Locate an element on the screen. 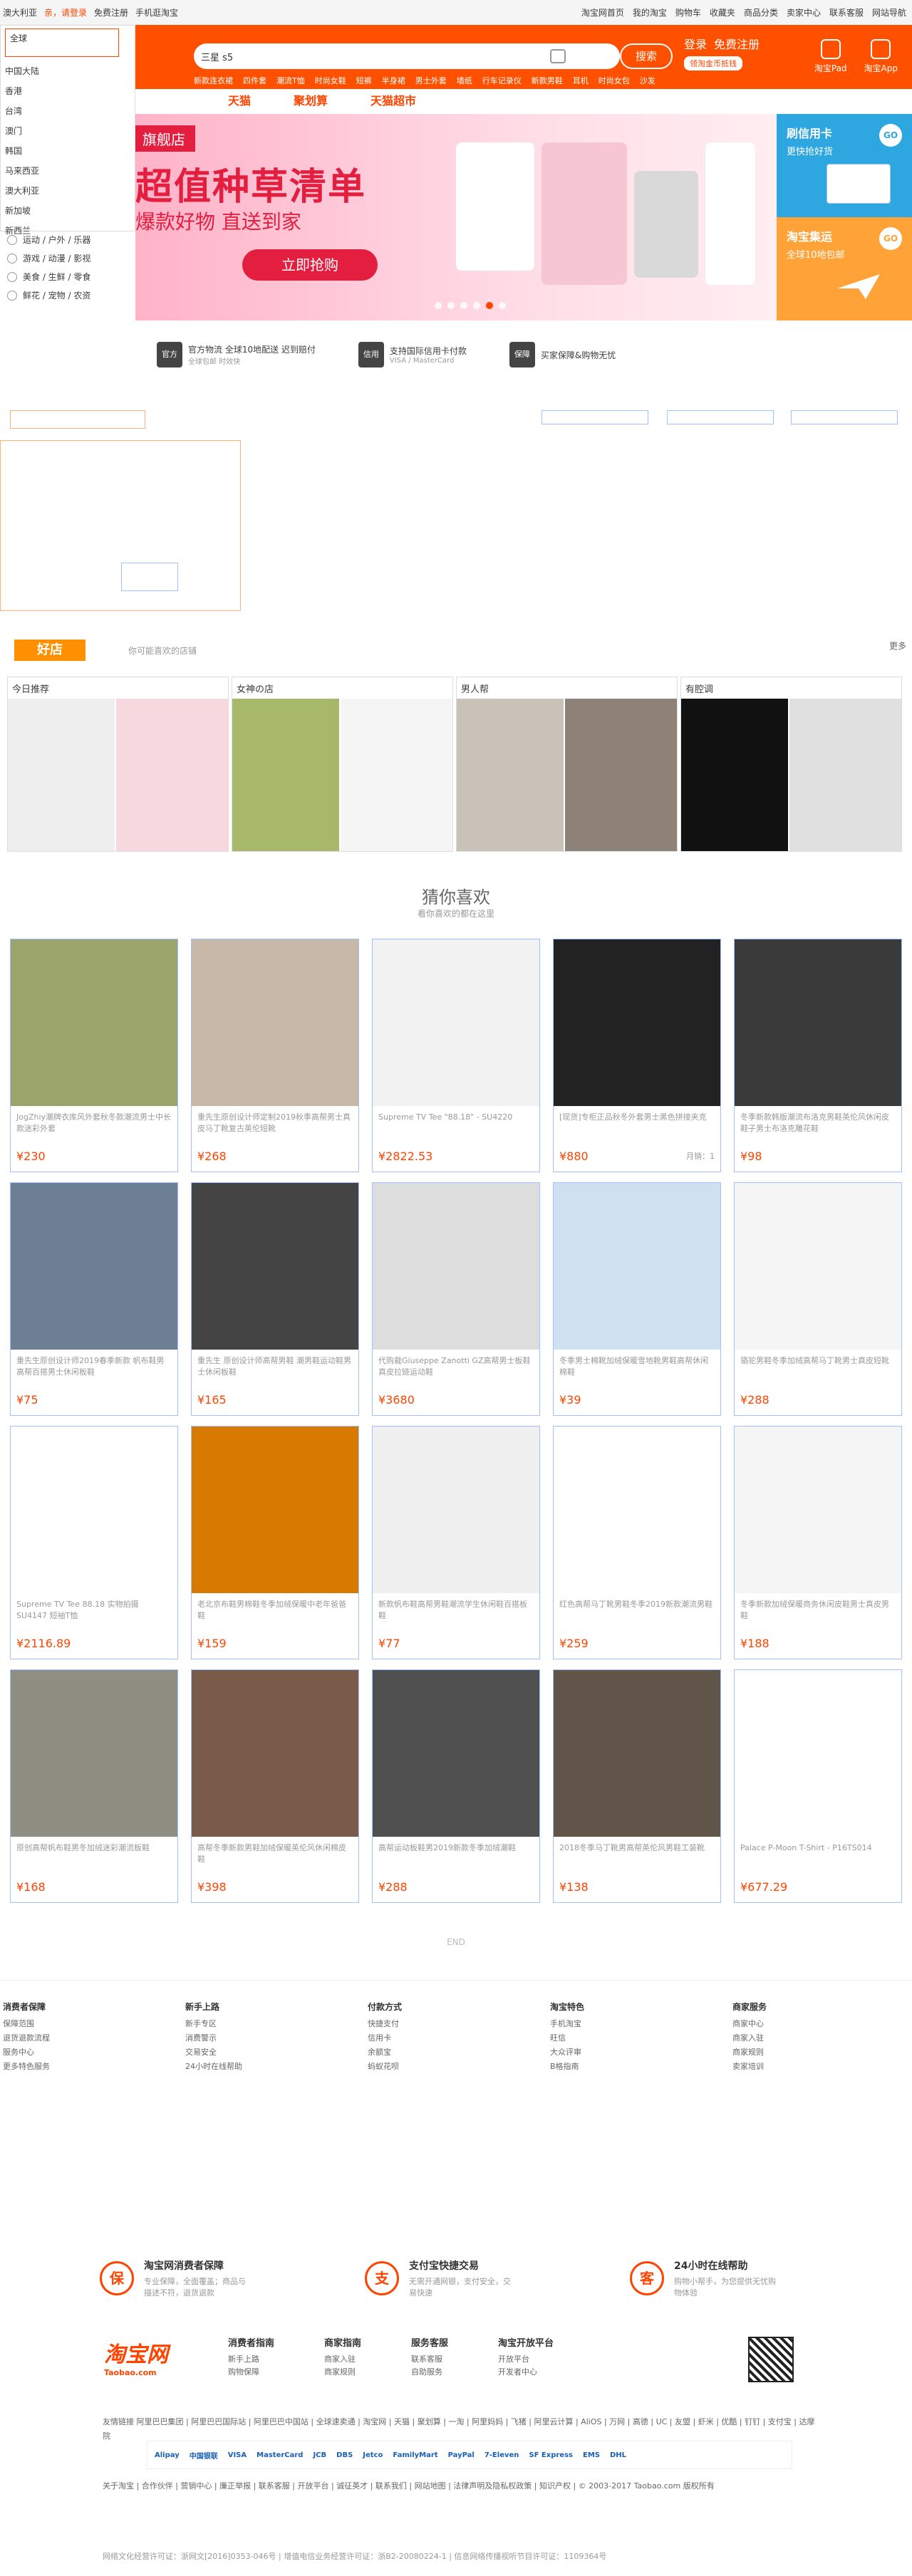 Image resolution: width=912 pixels, height=2576 pixels. store-card: 今日推荐 is located at coordinates (118, 765).